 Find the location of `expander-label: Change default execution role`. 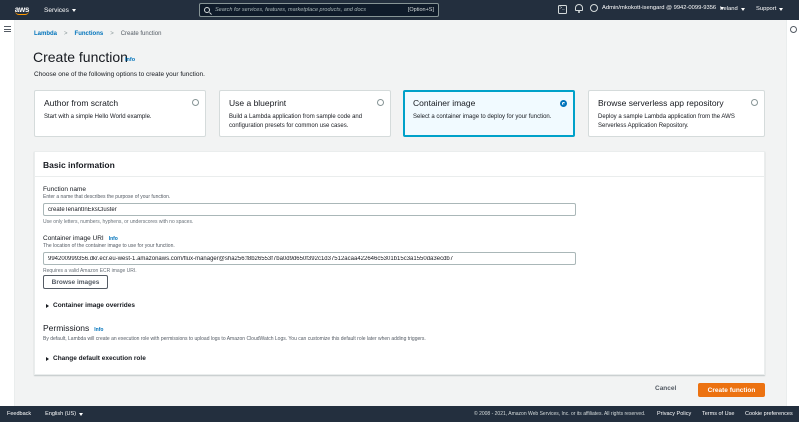

expander-label: Change default execution role is located at coordinates (99, 358).